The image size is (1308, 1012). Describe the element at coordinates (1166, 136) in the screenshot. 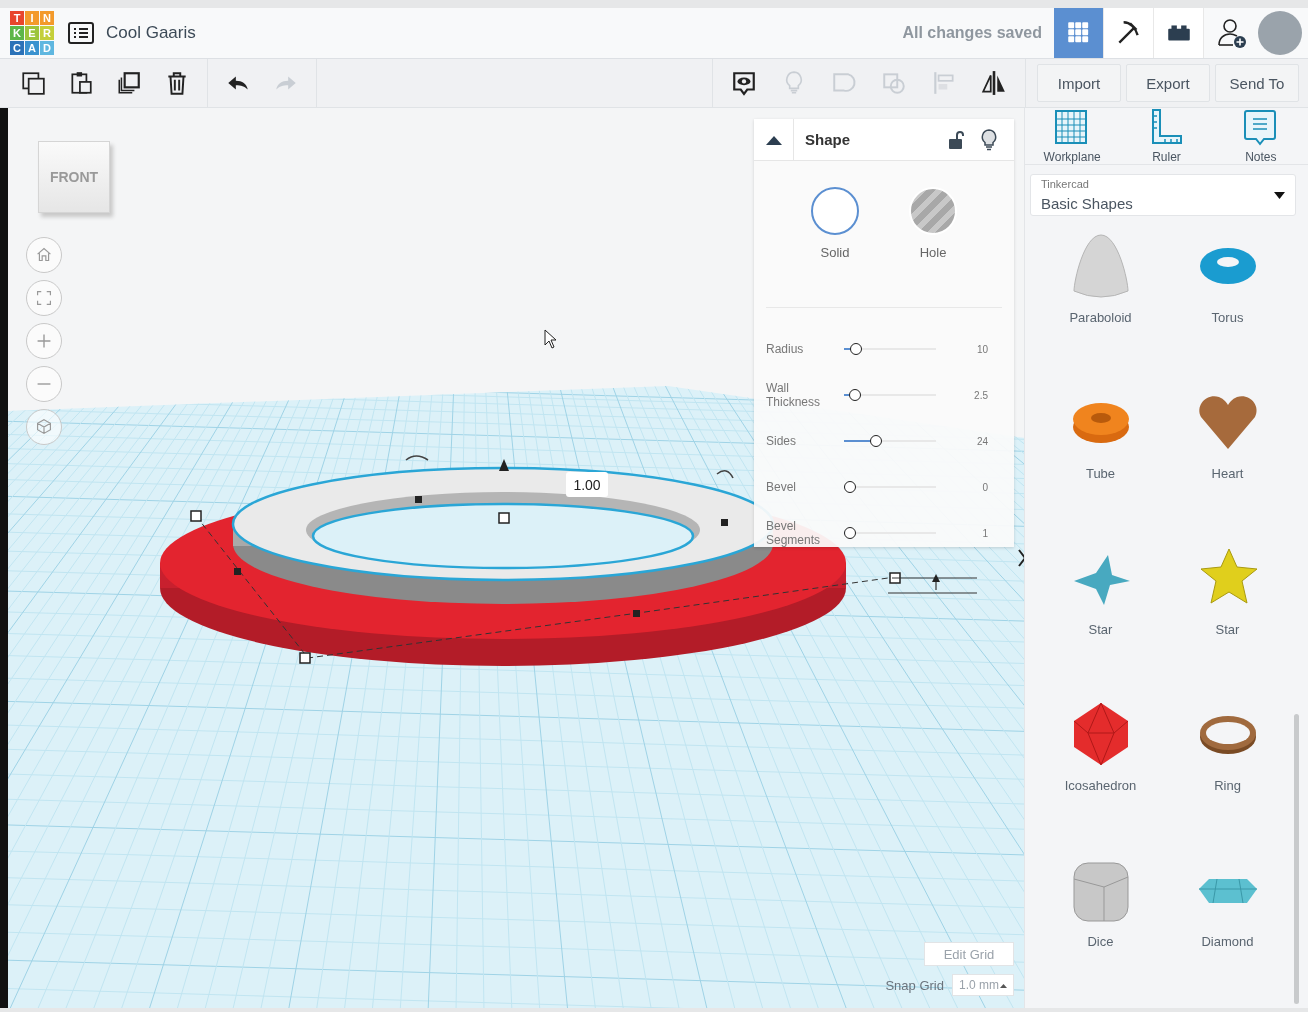

I see `ruler-button: Ruler` at that location.